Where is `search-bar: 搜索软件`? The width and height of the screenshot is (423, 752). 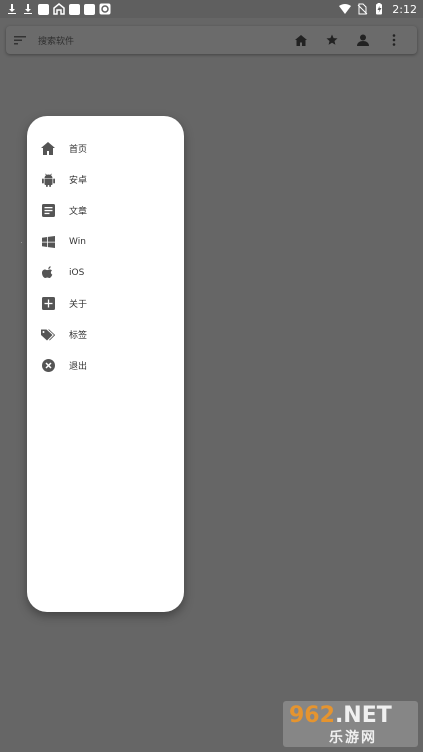
search-bar: 搜索软件 is located at coordinates (211, 40).